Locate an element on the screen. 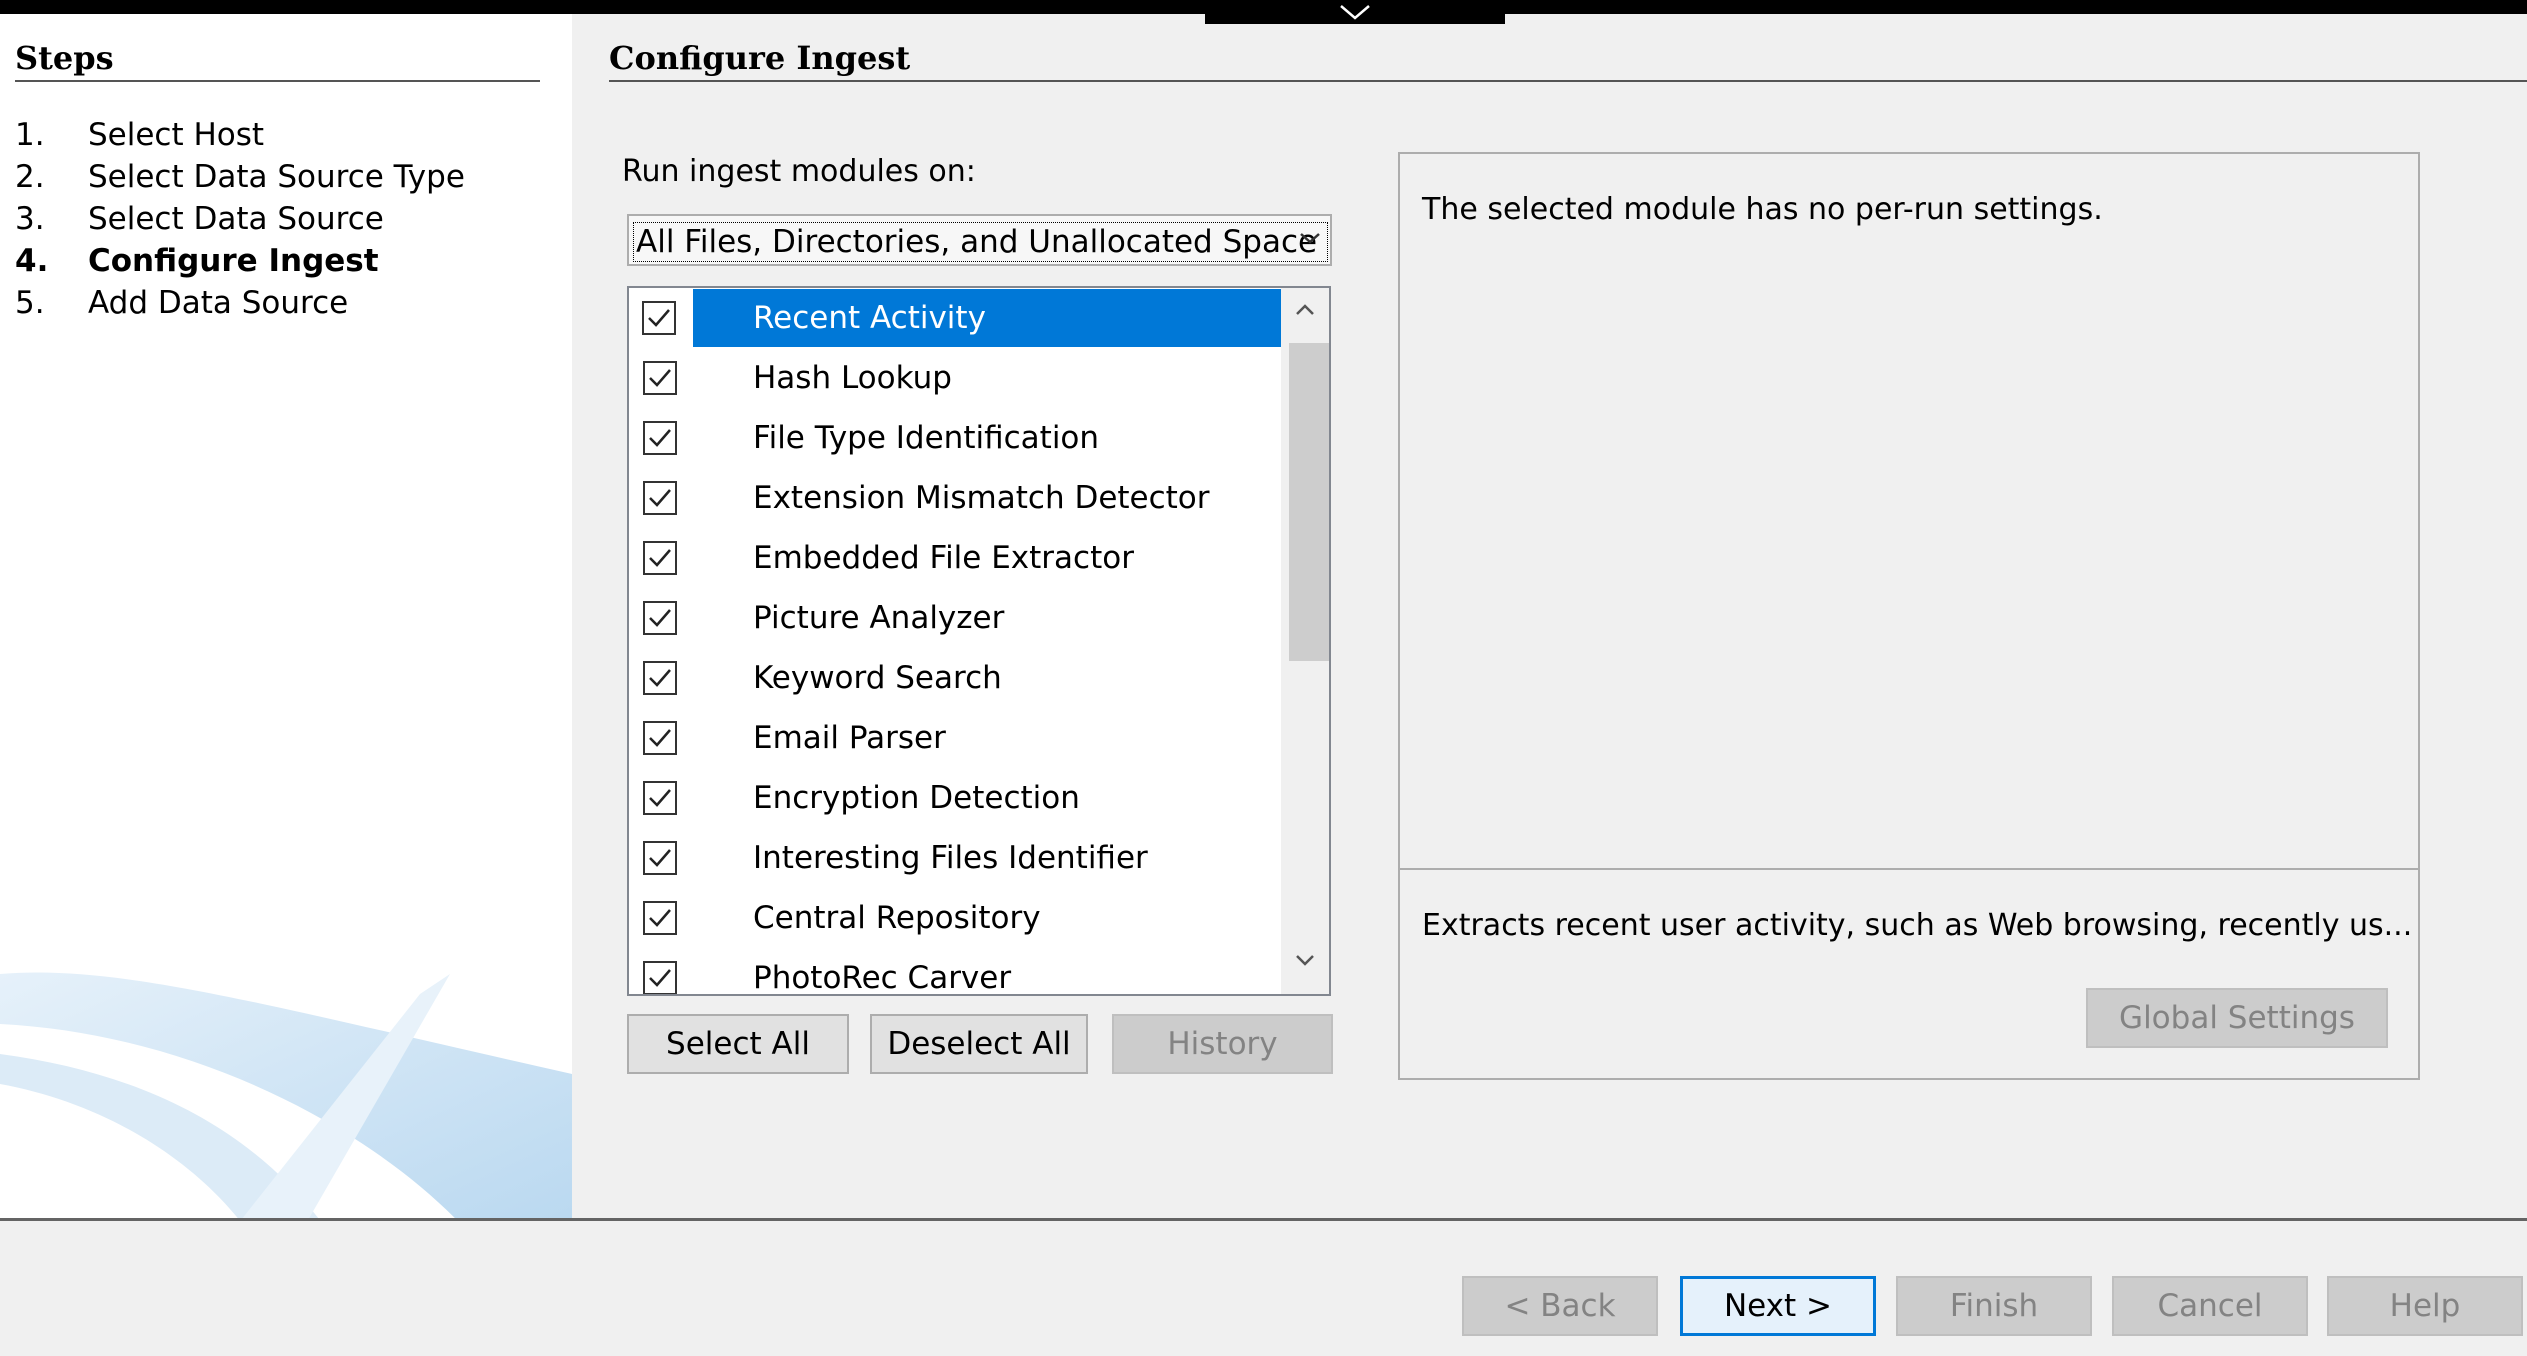 This screenshot has width=2527, height=1356. step-number: 2. is located at coordinates (30, 177).